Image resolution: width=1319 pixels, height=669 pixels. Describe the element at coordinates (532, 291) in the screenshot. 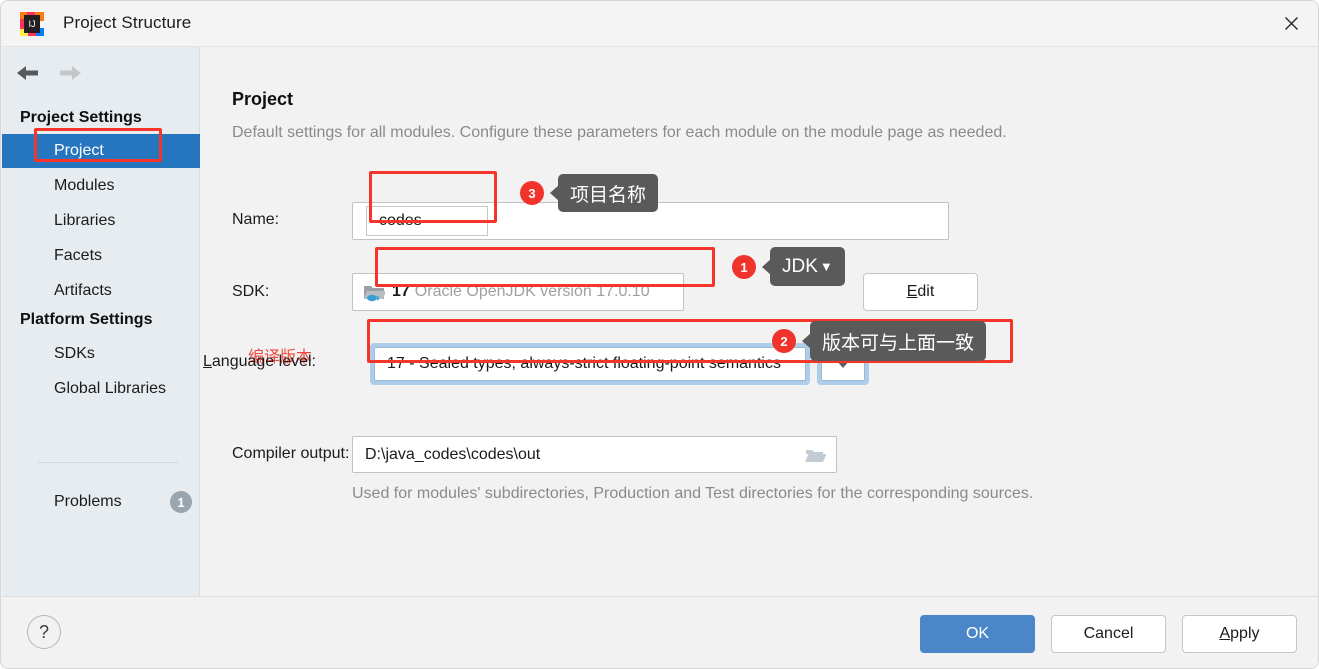

I see `sdk-description: Oracle OpenJDK version 17.0.10` at that location.